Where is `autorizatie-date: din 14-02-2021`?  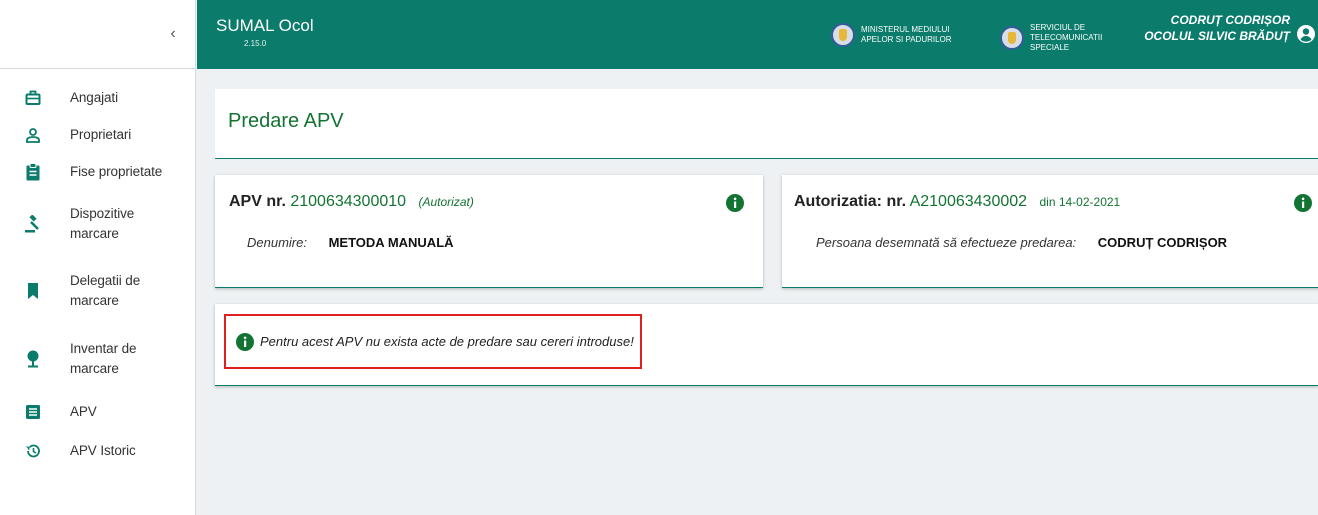 autorizatie-date: din 14-02-2021 is located at coordinates (1080, 202).